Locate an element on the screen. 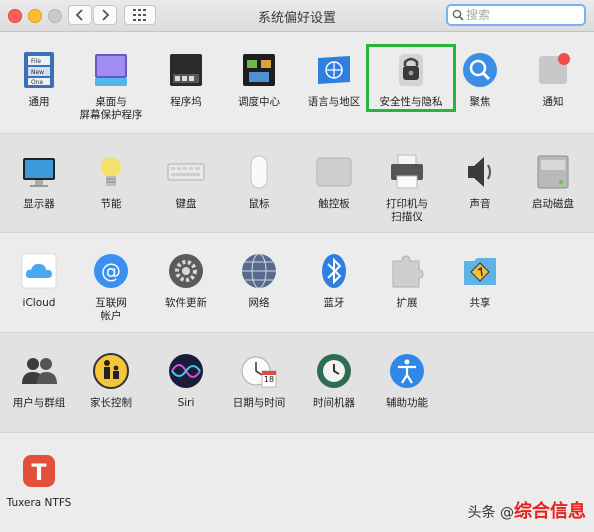 The height and width of the screenshot is (532, 594). pref-trackpad: 触控板 is located at coordinates (334, 181).